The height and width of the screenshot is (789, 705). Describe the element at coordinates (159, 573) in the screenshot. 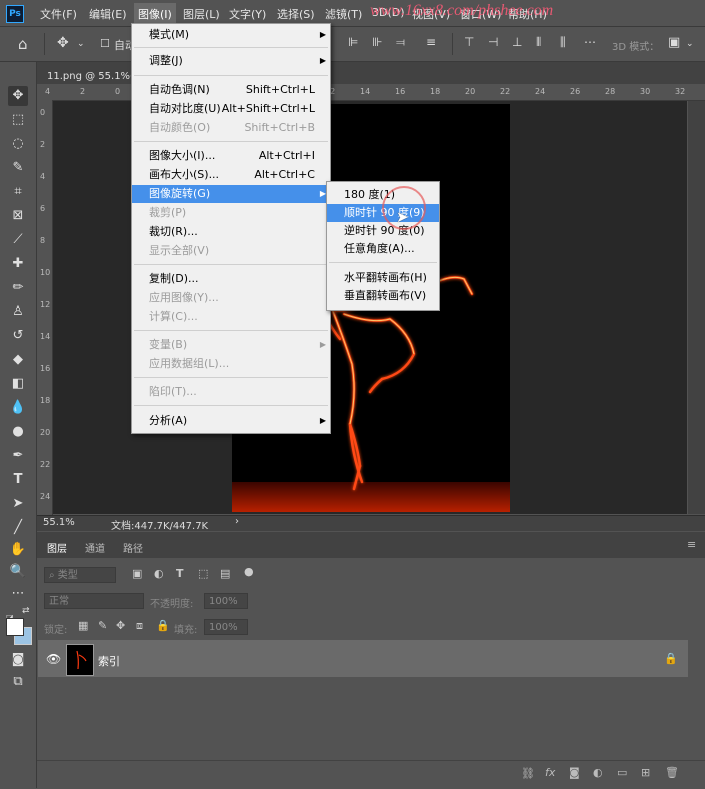

I see `filter-adjustment-icon: ◐` at that location.